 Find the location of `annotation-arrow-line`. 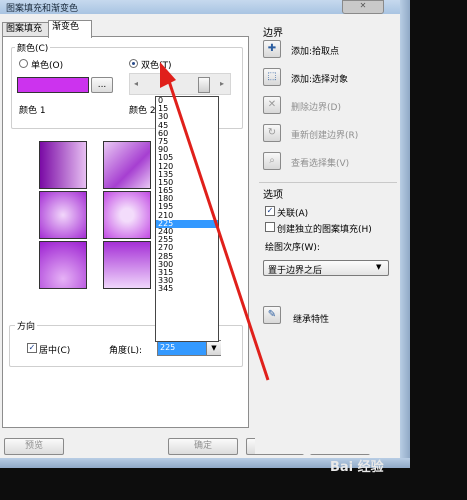

annotation-arrow-line is located at coordinates (217, 226).